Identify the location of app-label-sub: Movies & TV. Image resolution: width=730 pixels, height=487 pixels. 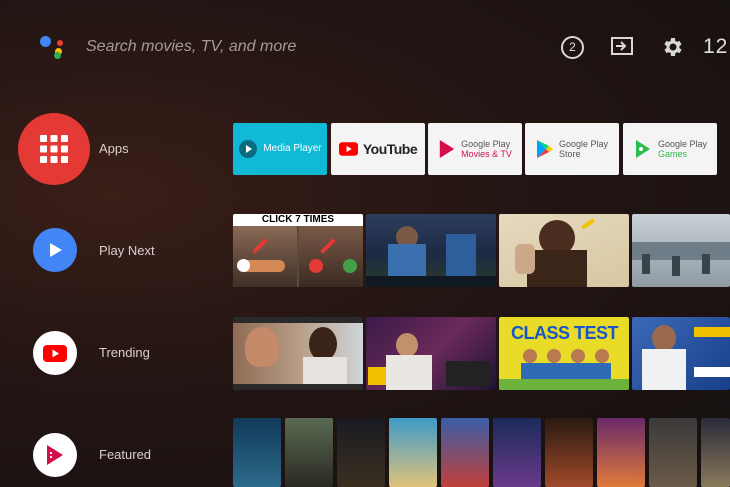
(486, 154).